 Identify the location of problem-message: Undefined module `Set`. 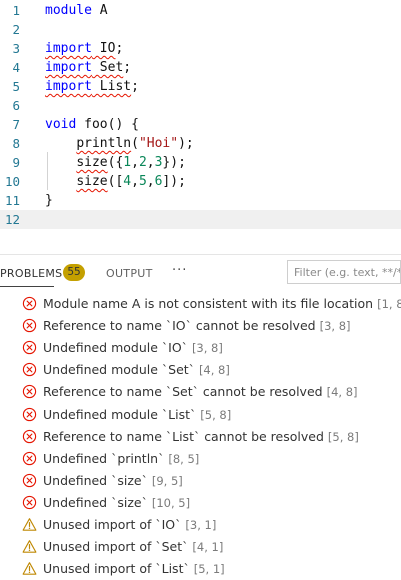
(119, 370).